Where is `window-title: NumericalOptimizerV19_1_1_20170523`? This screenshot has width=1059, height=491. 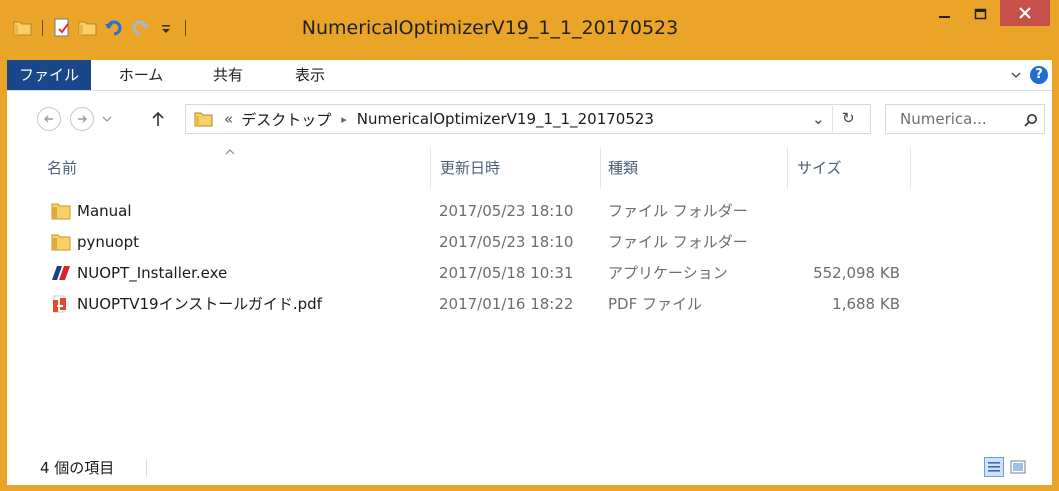
window-title: NumericalOptimizerV19_1_1_20170523 is located at coordinates (490, 28).